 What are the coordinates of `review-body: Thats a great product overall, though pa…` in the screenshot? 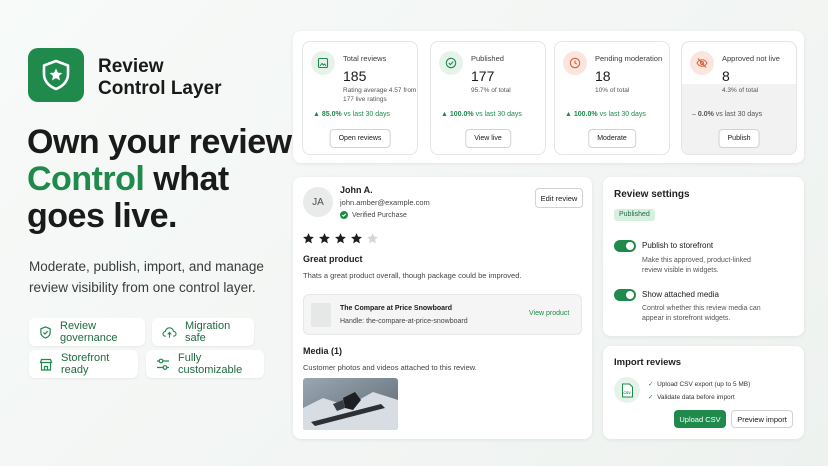 It's located at (412, 275).